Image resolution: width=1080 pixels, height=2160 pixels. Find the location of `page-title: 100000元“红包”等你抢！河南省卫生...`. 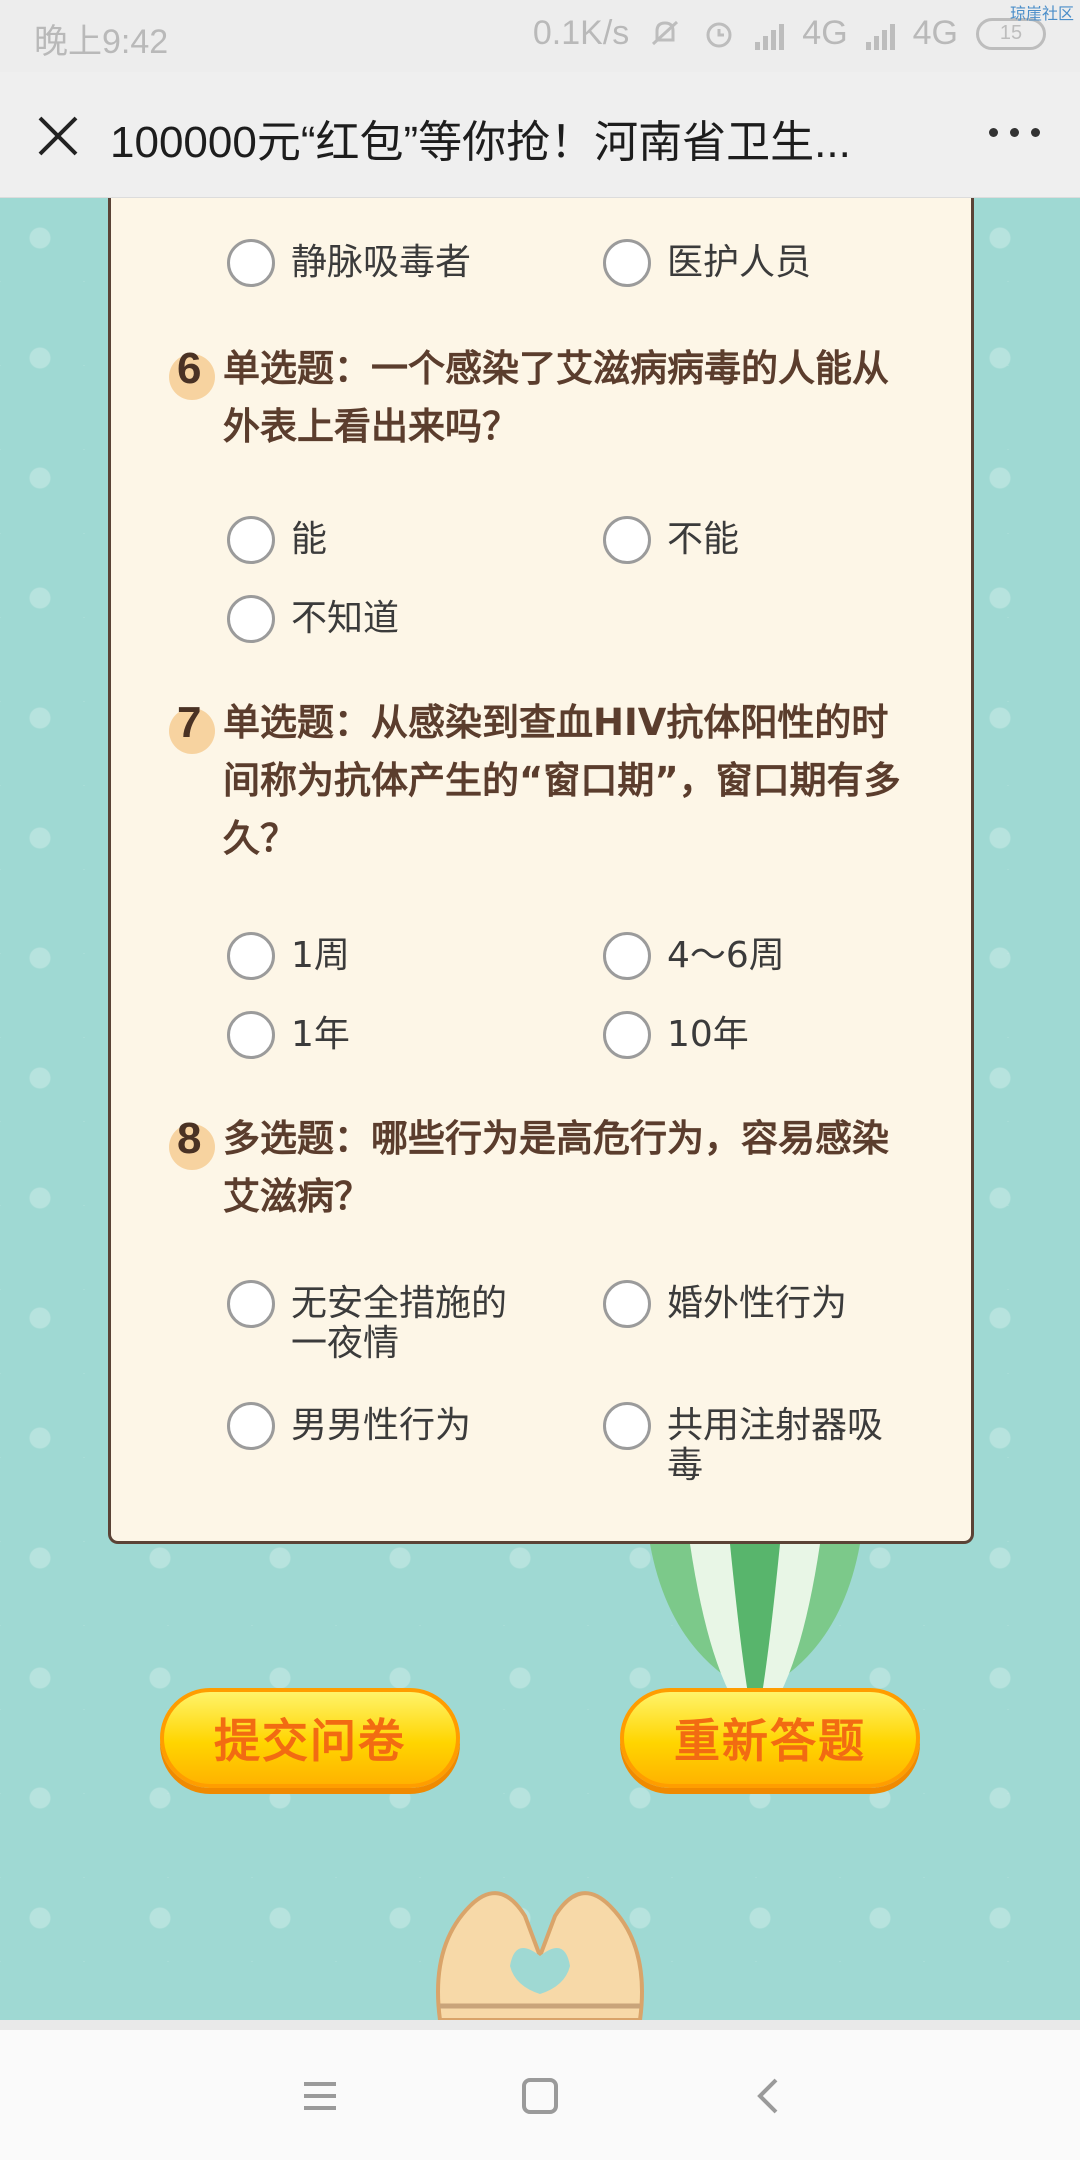

page-title: 100000元“红包”等你抢！河南省卫生... is located at coordinates (480, 142).